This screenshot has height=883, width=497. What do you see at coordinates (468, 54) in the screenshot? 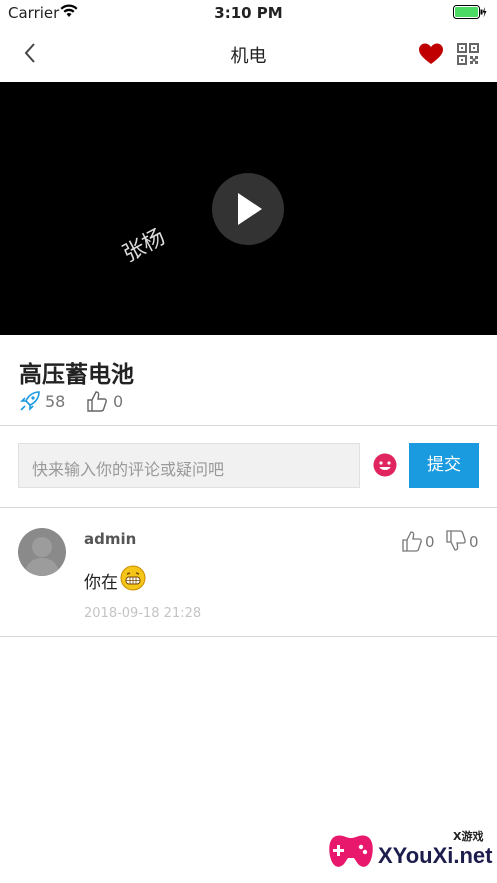
I see `qr-code-icon` at bounding box center [468, 54].